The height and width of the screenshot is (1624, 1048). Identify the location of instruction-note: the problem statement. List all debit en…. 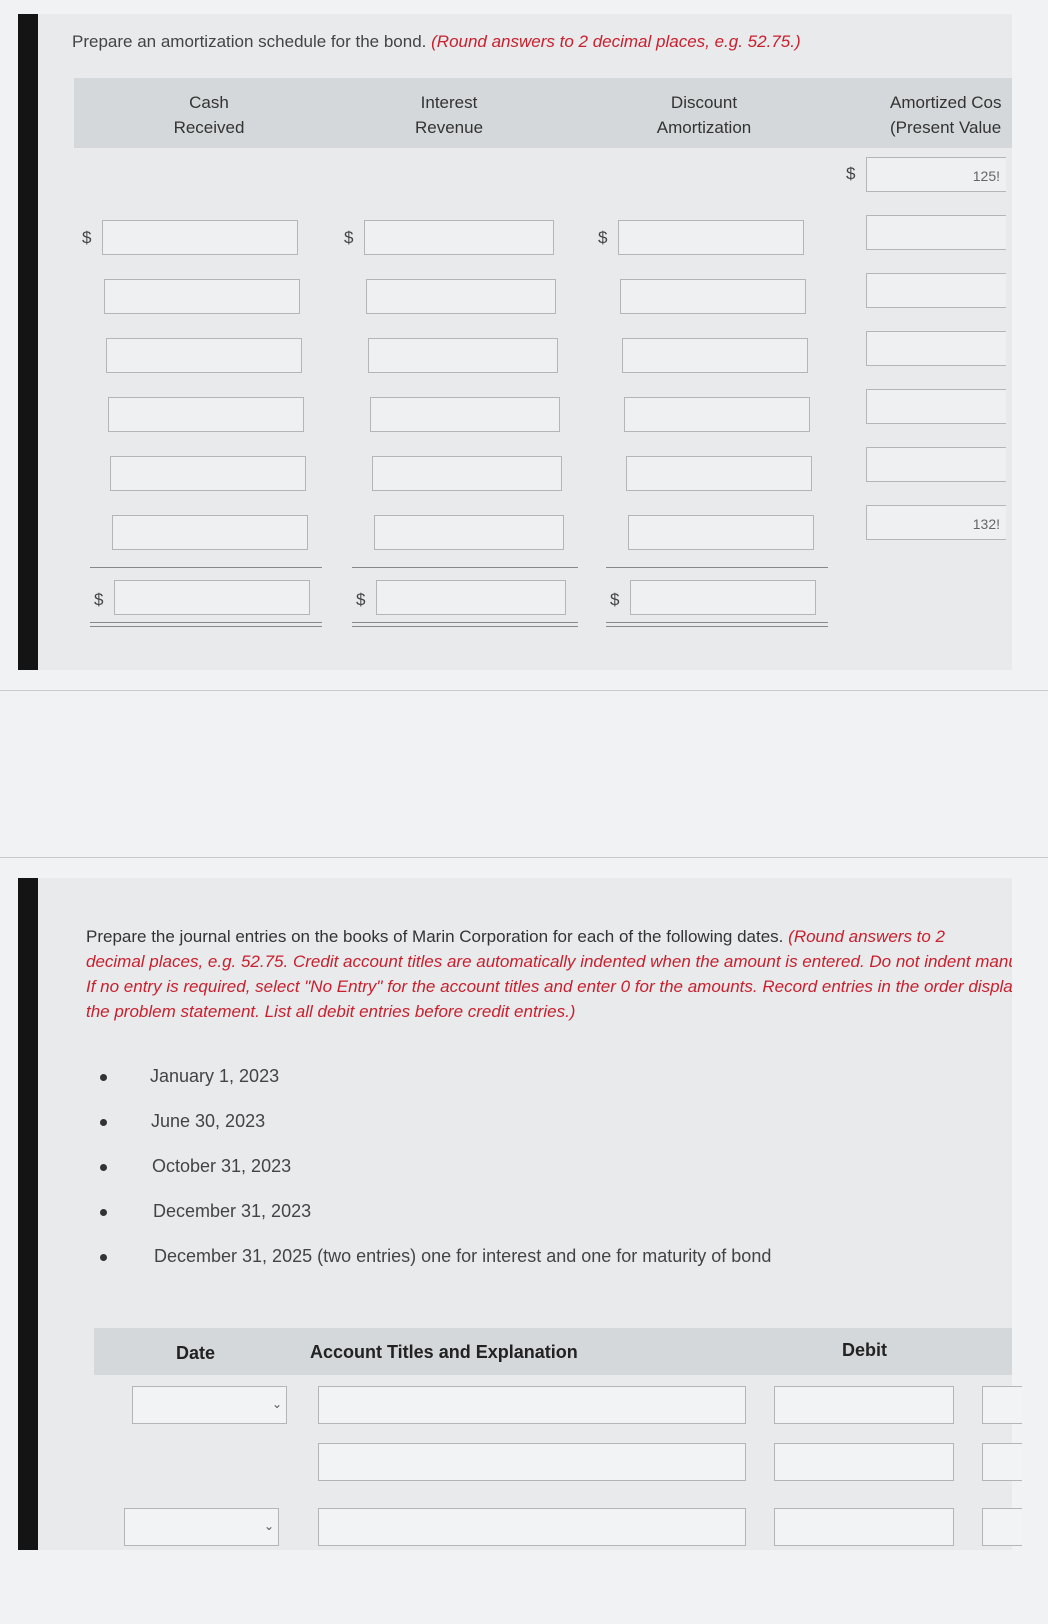
(331, 1011).